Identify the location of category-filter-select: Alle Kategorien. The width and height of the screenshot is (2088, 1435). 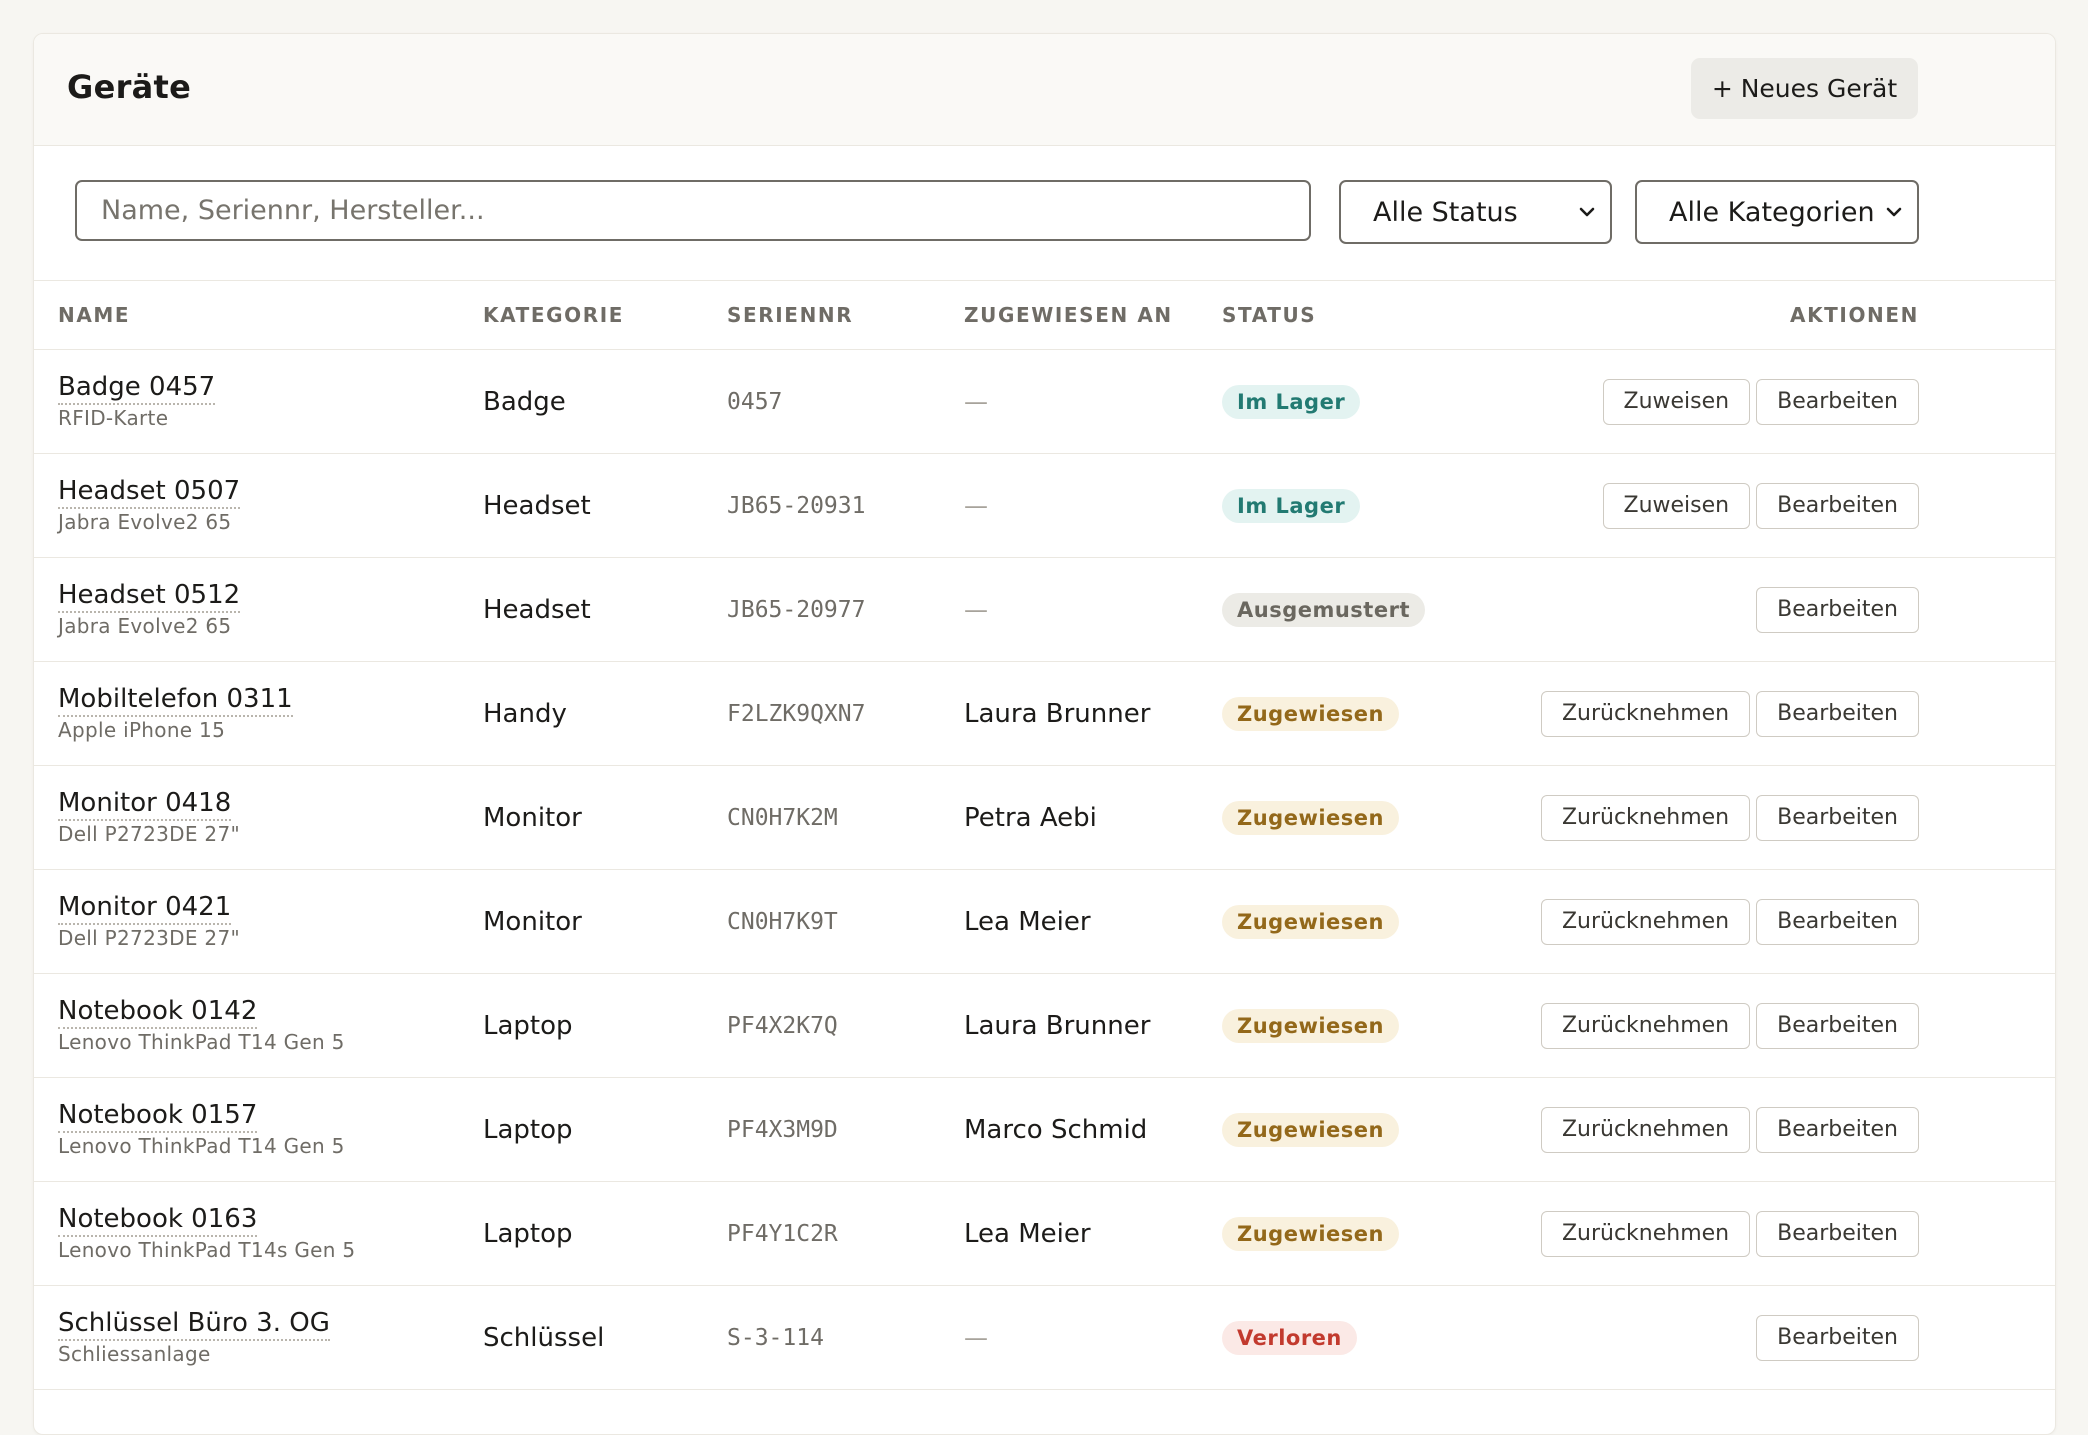
(1777, 212).